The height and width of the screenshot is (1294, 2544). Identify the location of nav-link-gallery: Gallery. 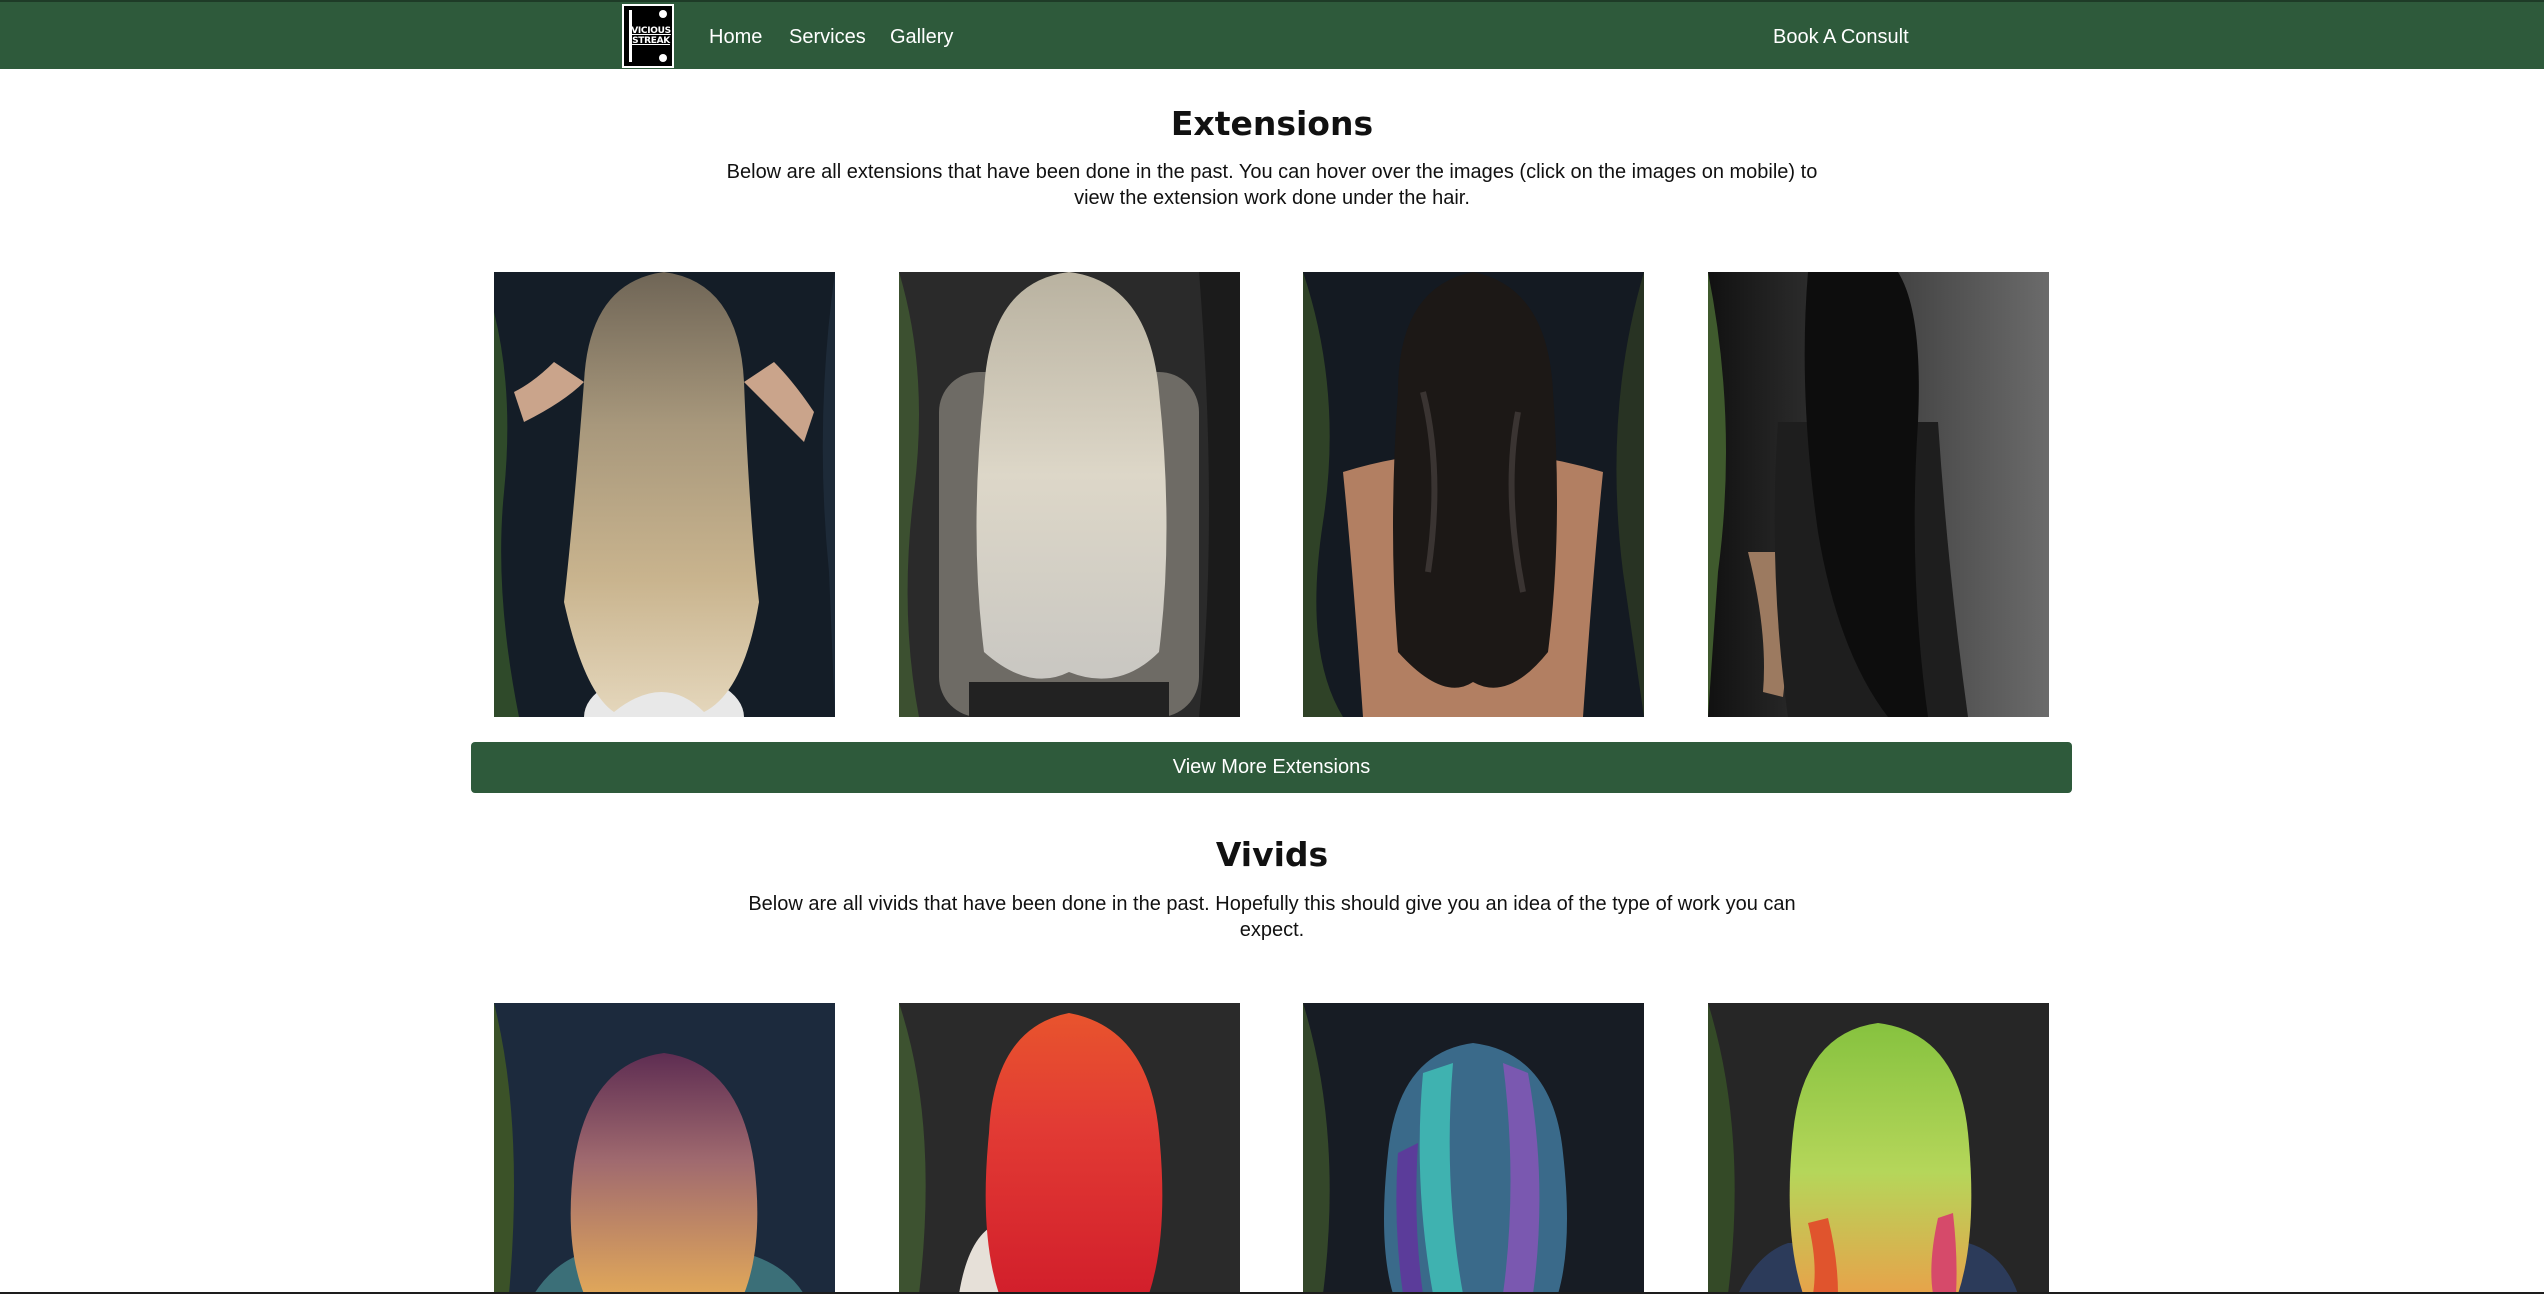
(921, 37).